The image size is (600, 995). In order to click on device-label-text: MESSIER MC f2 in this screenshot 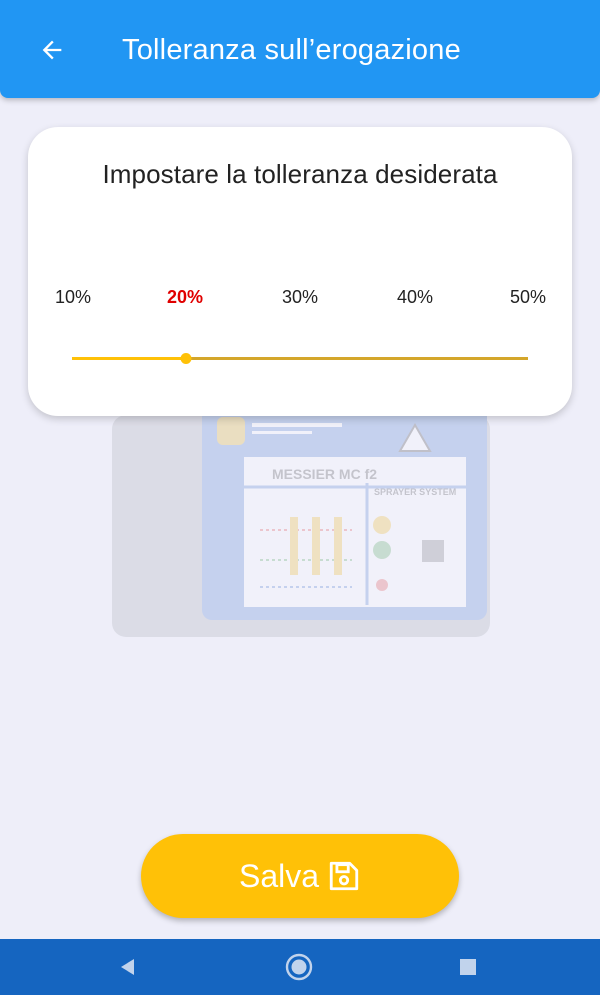, I will do `click(324, 474)`.